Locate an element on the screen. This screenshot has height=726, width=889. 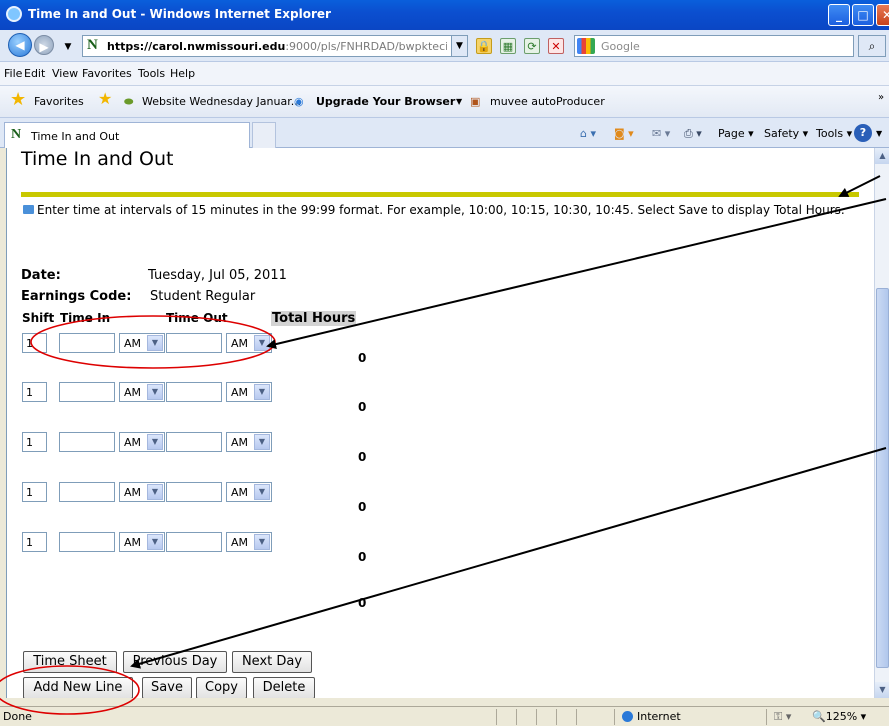
delete-button: Delete is located at coordinates (284, 687).